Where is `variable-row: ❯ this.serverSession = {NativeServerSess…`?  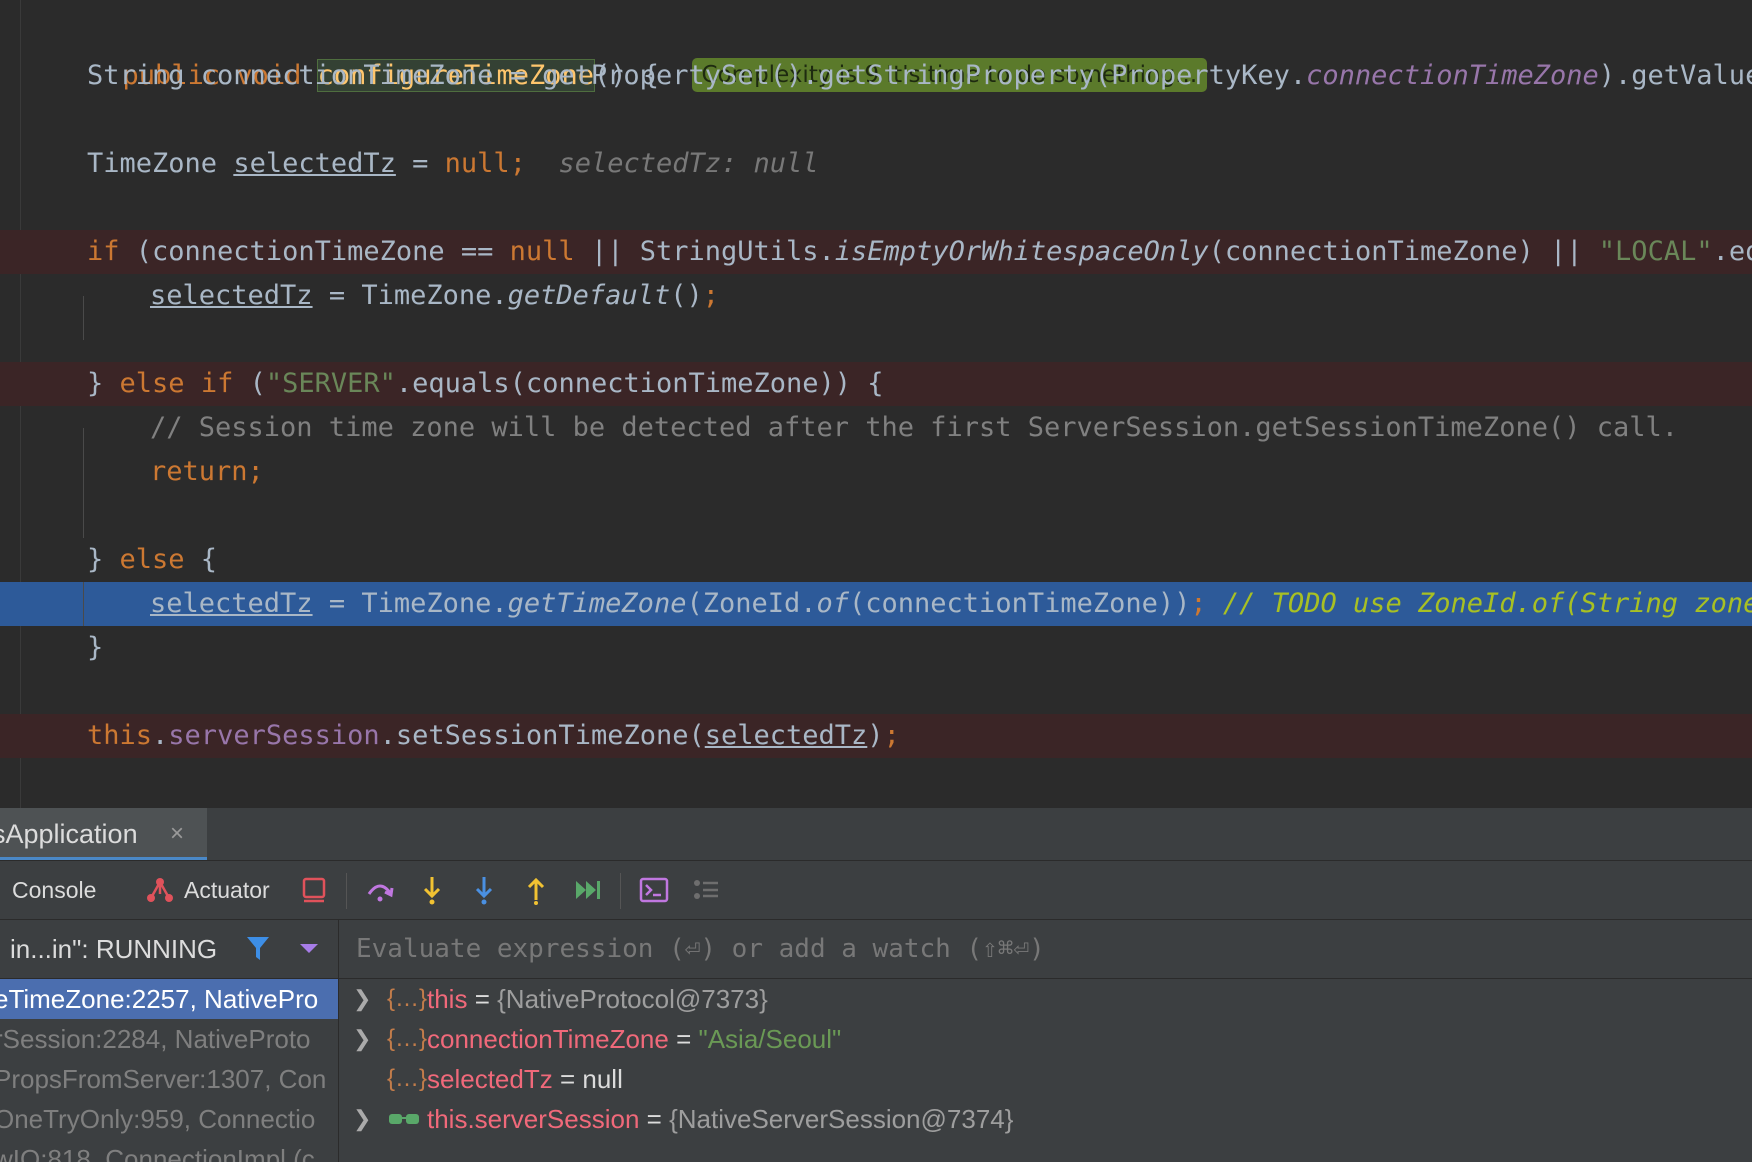 variable-row: ❯ this.serverSession = {NativeServerSess… is located at coordinates (1045, 1119).